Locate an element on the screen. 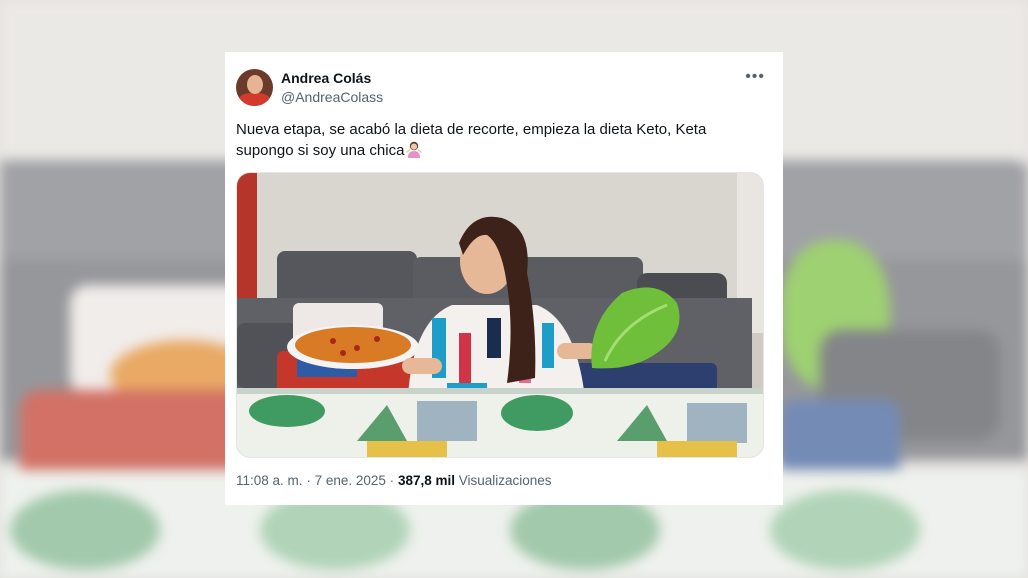 Image resolution: width=1028 pixels, height=578 pixels. tweet-time: 11:08 a. m. is located at coordinates (269, 480).